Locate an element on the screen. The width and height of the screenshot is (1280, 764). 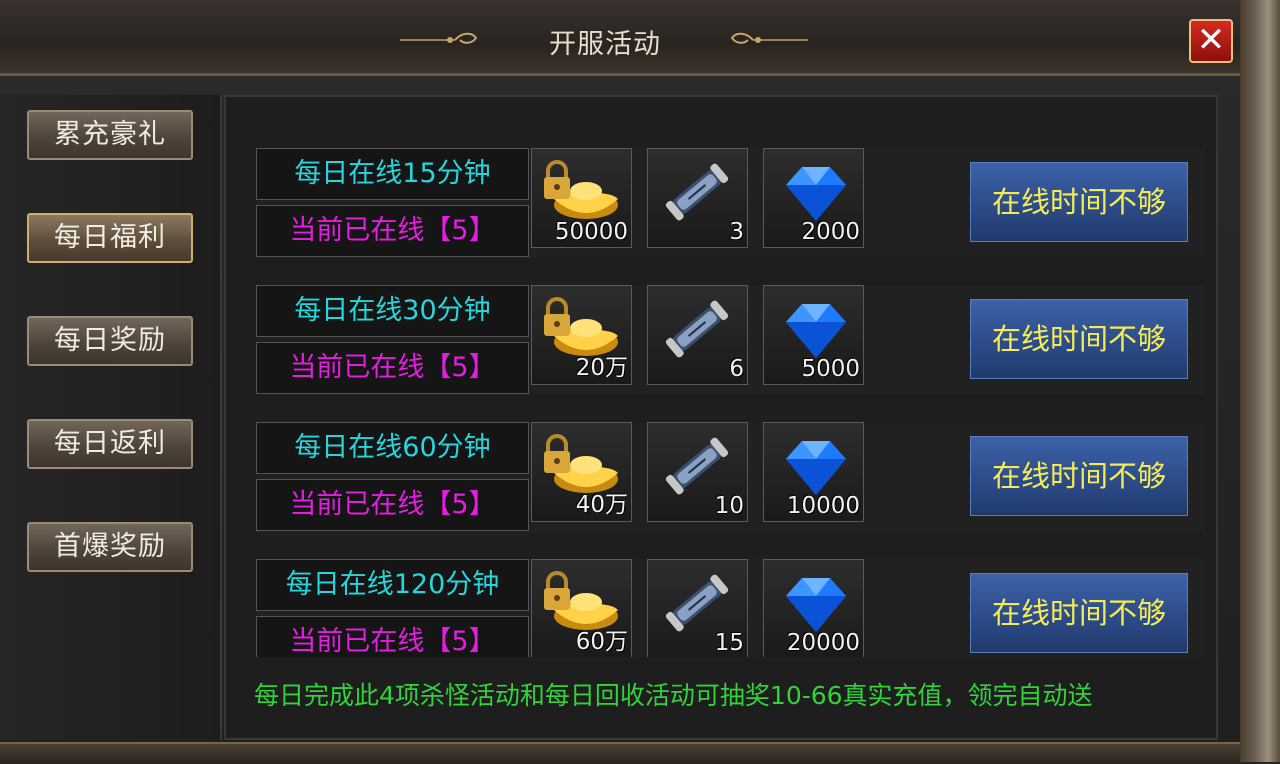
close-button: ✕ is located at coordinates (1211, 41).